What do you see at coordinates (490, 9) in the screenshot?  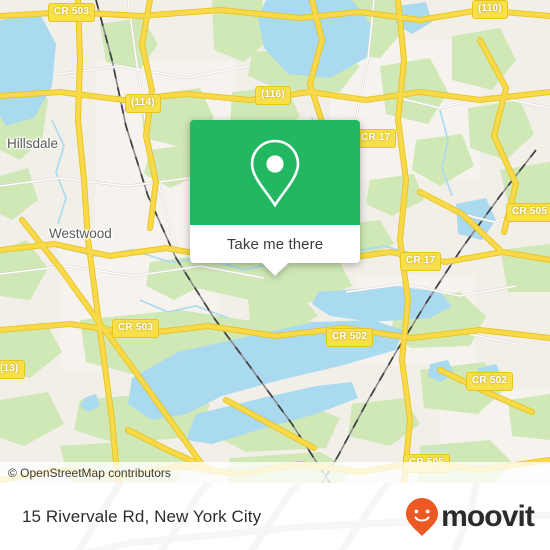 I see `road-shield-110: (110)` at bounding box center [490, 9].